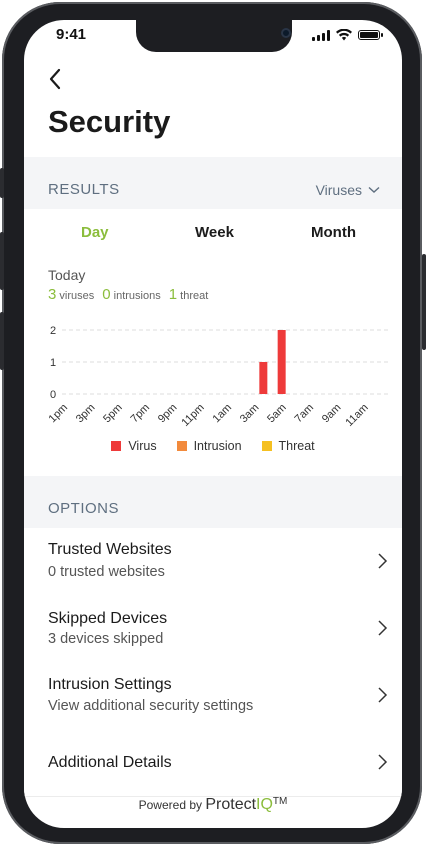 Image resolution: width=426 pixels, height=847 pixels. Describe the element at coordinates (213, 502) in the screenshot. I see `options-header: OPTIONS` at that location.